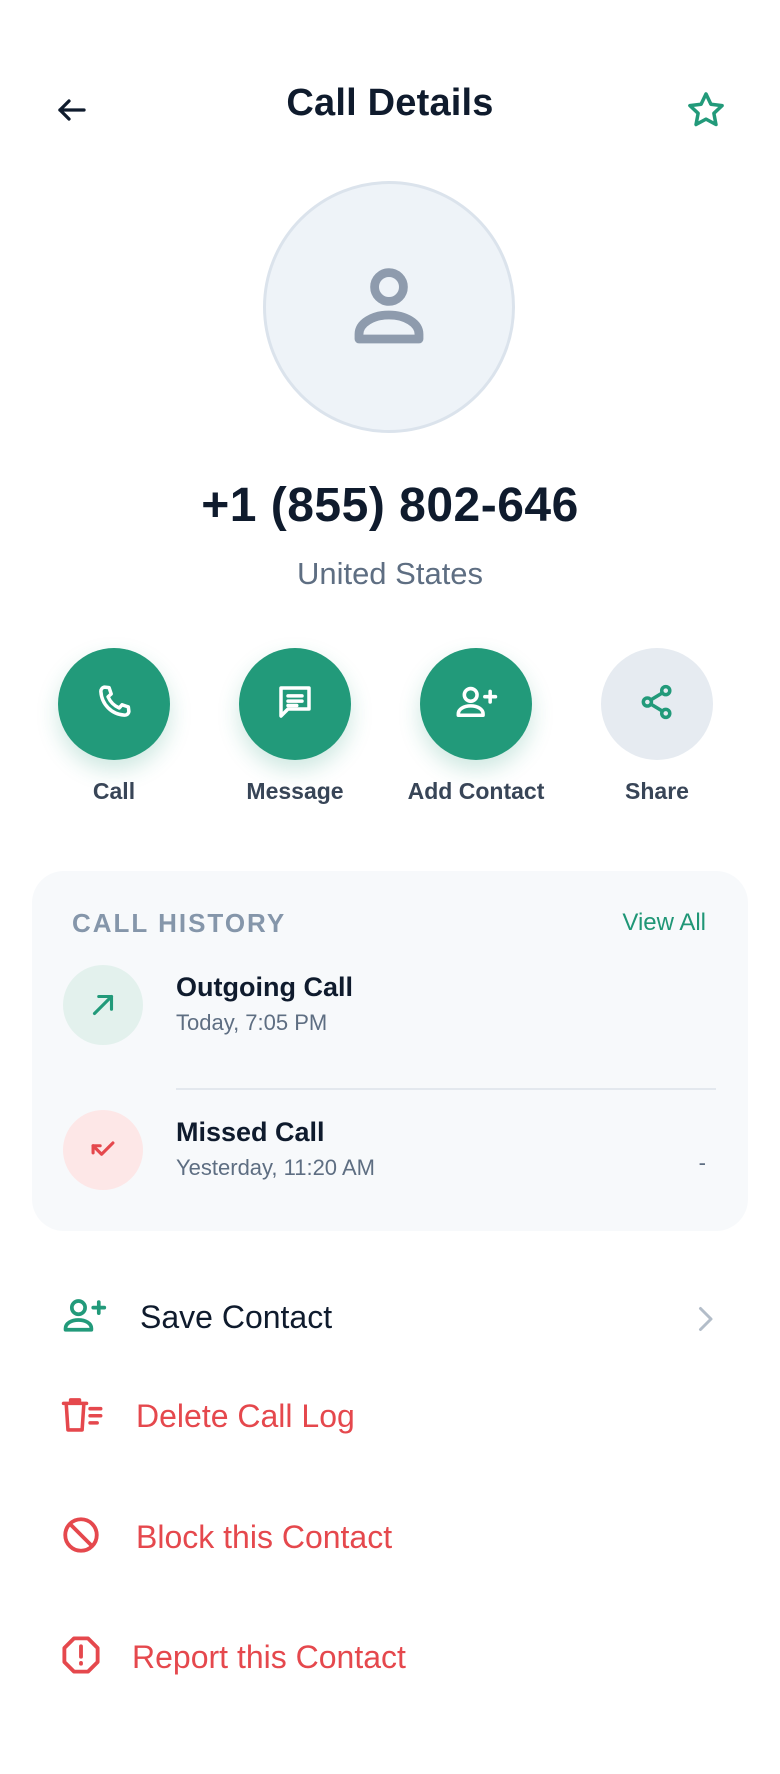  I want to click on phone-icon, so click(114, 704).